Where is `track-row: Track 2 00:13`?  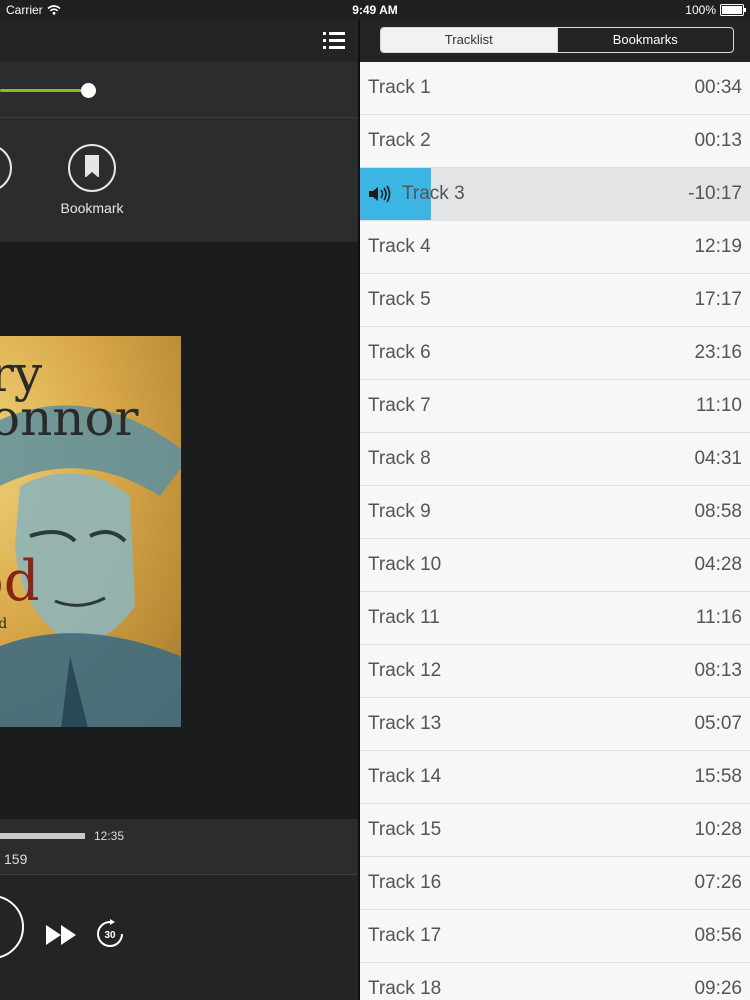 track-row: Track 2 00:13 is located at coordinates (555, 141).